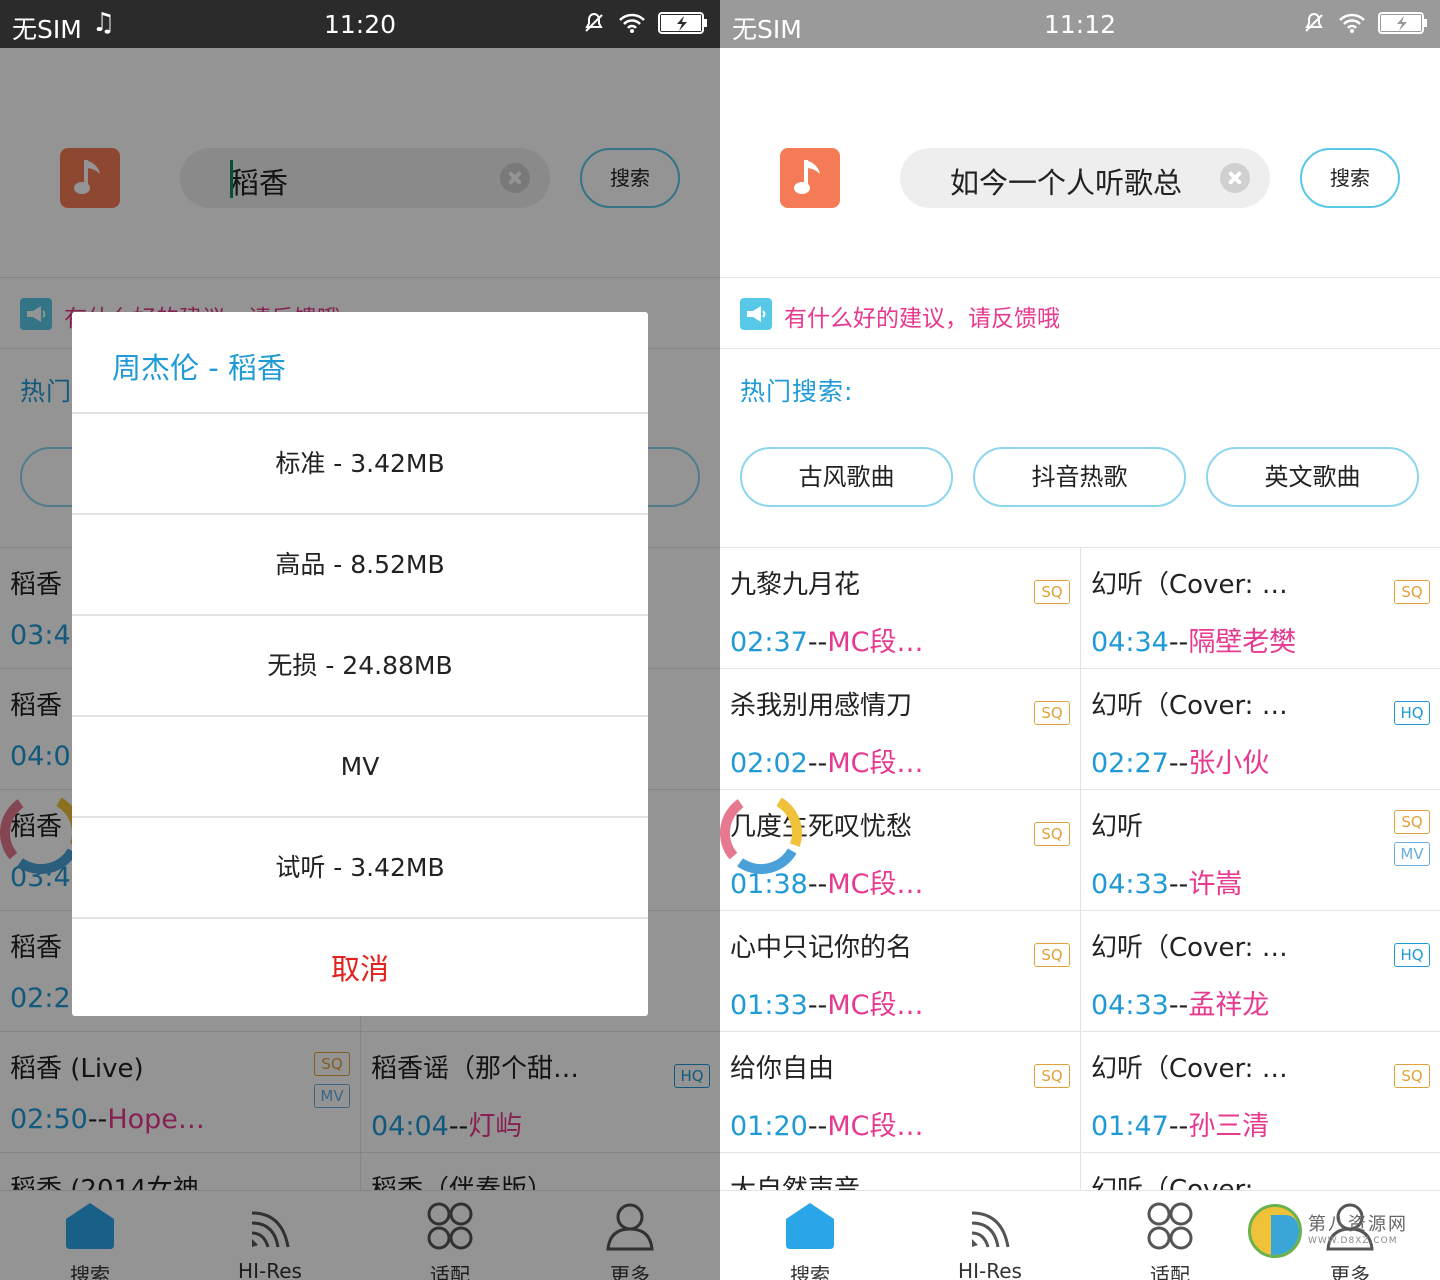  I want to click on tab-label: 更多, so click(1350, 1271).